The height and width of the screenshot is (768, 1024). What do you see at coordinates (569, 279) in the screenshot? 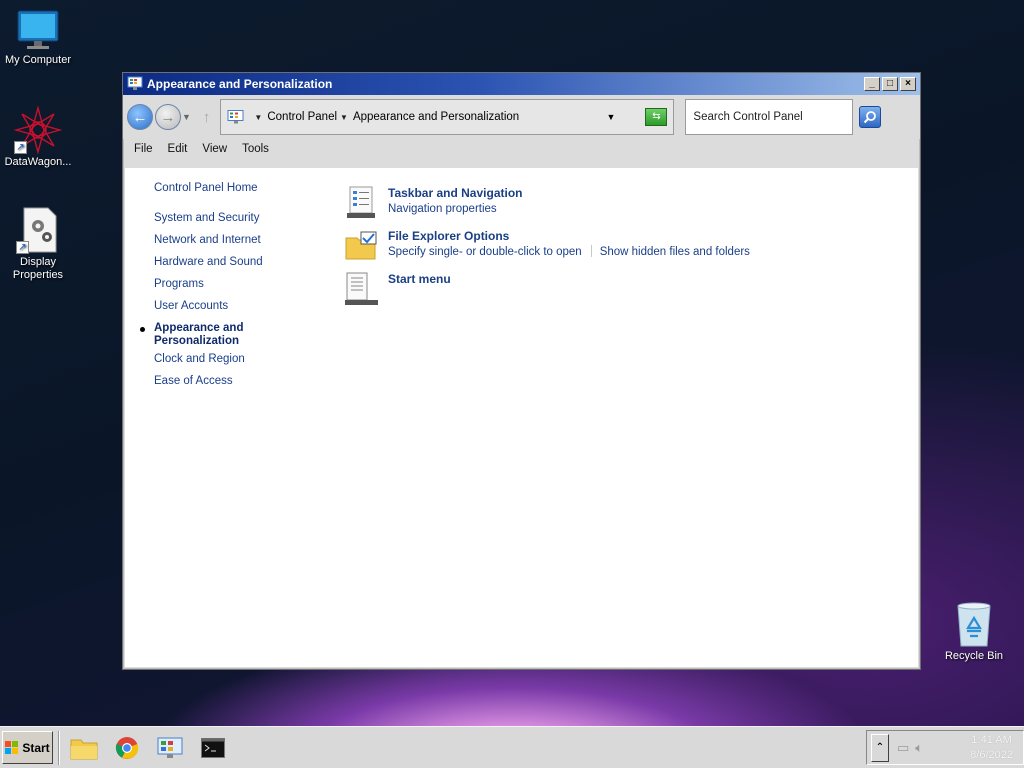
I see `item-heading: Start menu` at bounding box center [569, 279].